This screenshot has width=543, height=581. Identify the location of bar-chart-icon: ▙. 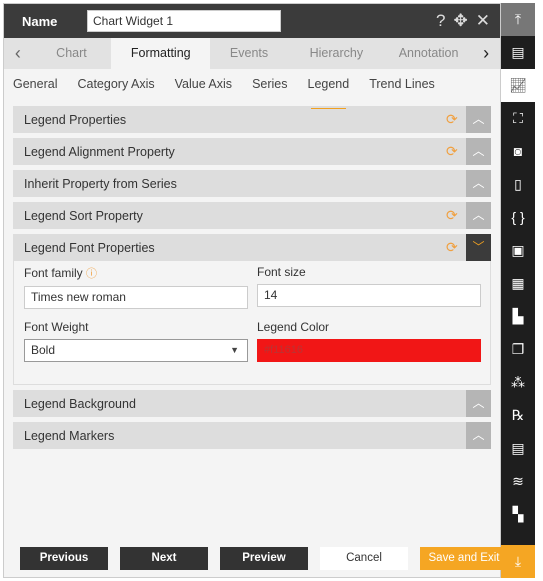
(518, 316).